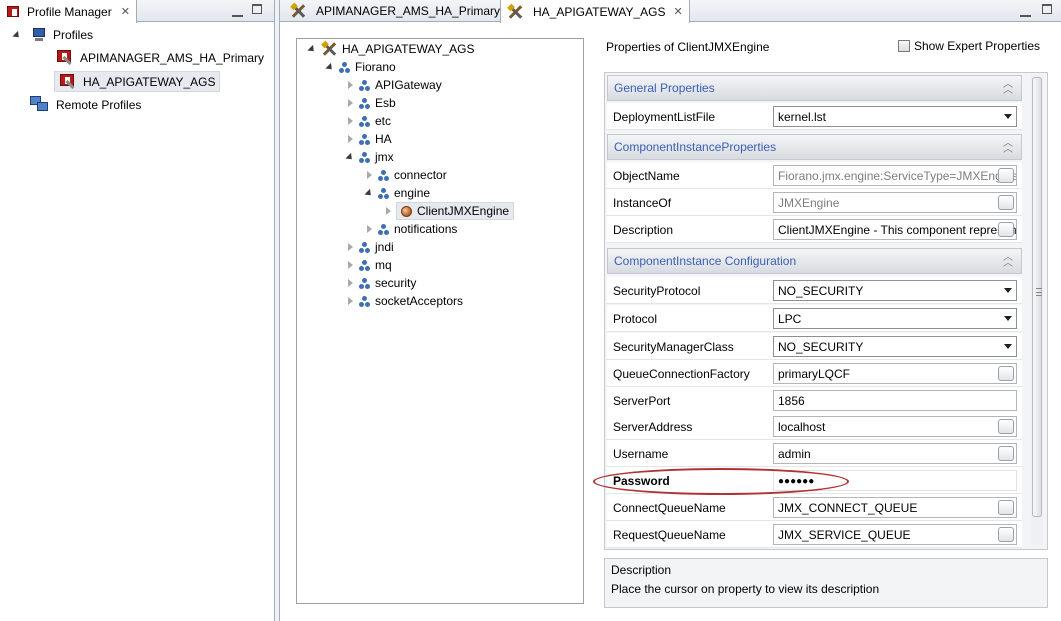  What do you see at coordinates (976, 46) in the screenshot?
I see `show-expert-label: Show Expert Properties` at bounding box center [976, 46].